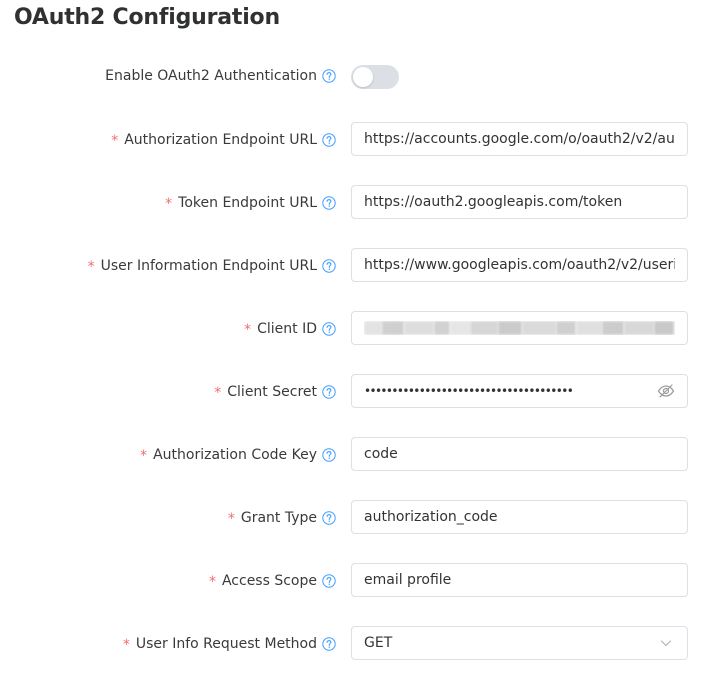  Describe the element at coordinates (220, 140) in the screenshot. I see `auth-endpoint-label-text: Authorization Endpoint URL` at that location.